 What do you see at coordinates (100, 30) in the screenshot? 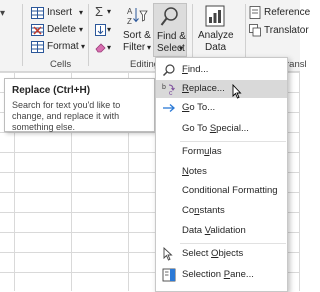
I see `fill-down-icon` at bounding box center [100, 30].